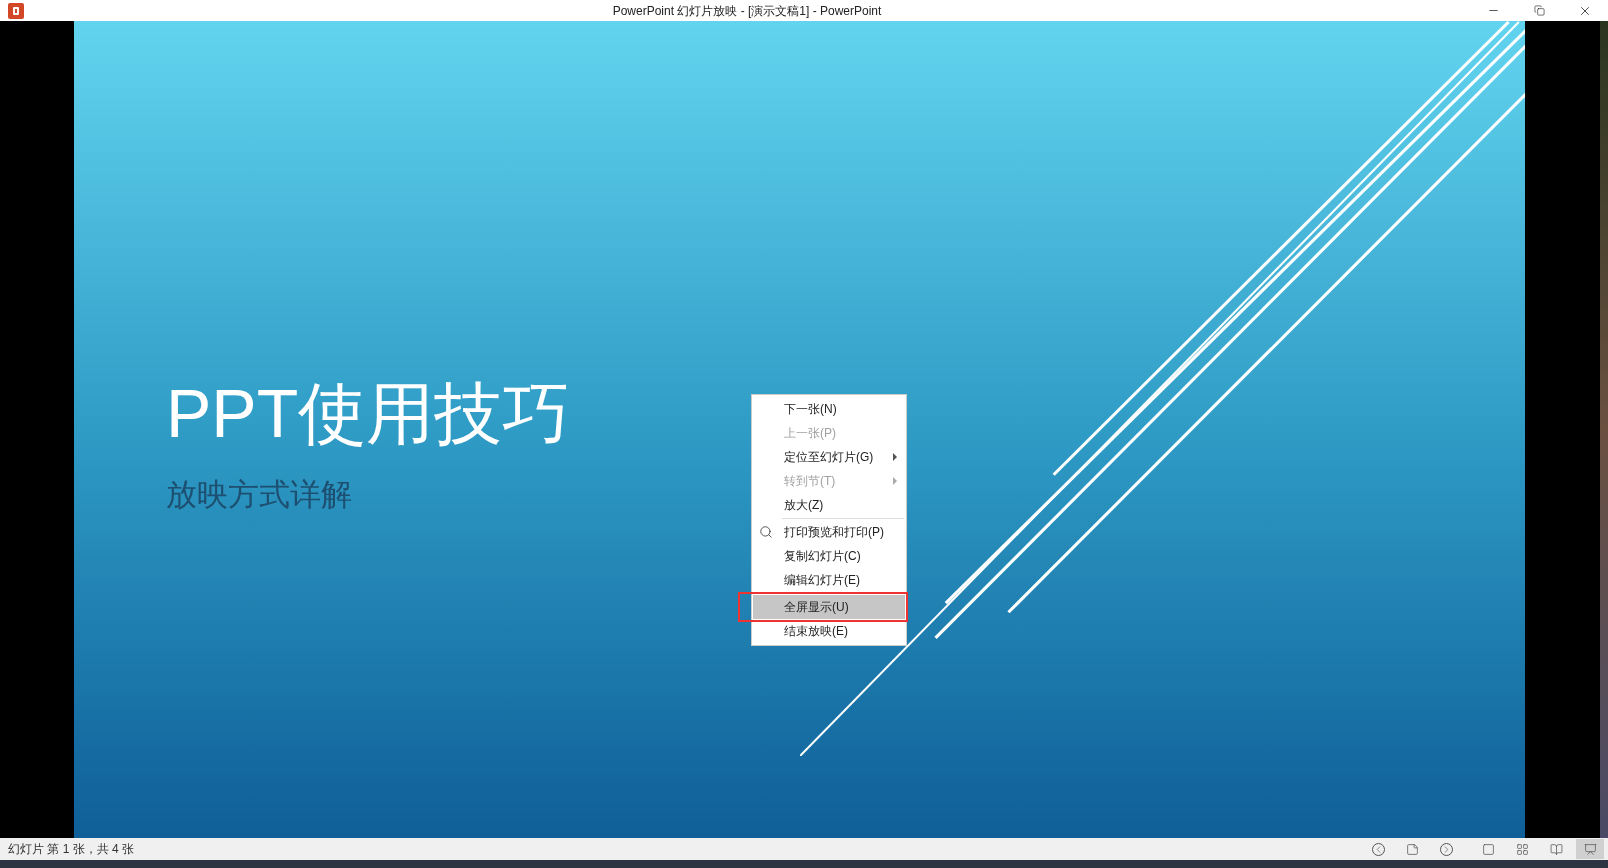 Image resolution: width=1608 pixels, height=868 pixels. I want to click on slide-title: PPT使用技巧, so click(368, 413).